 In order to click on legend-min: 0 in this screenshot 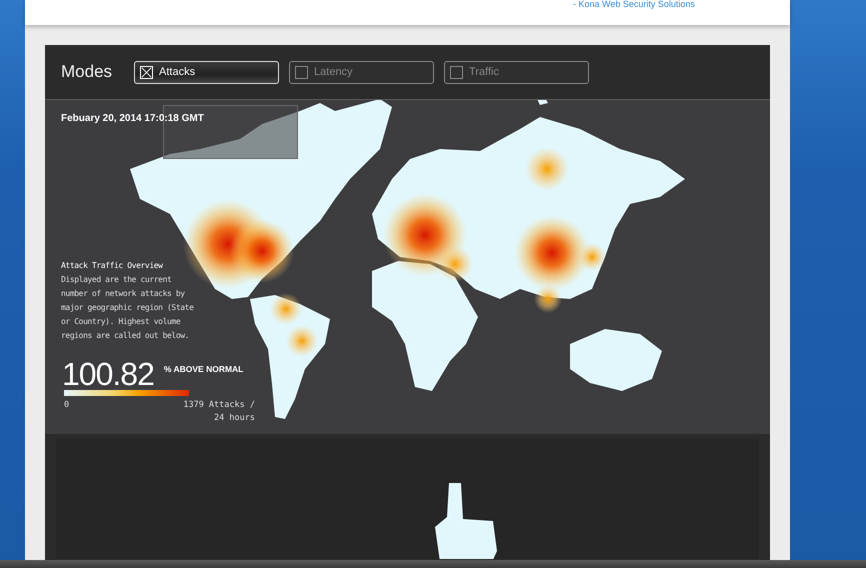, I will do `click(67, 405)`.